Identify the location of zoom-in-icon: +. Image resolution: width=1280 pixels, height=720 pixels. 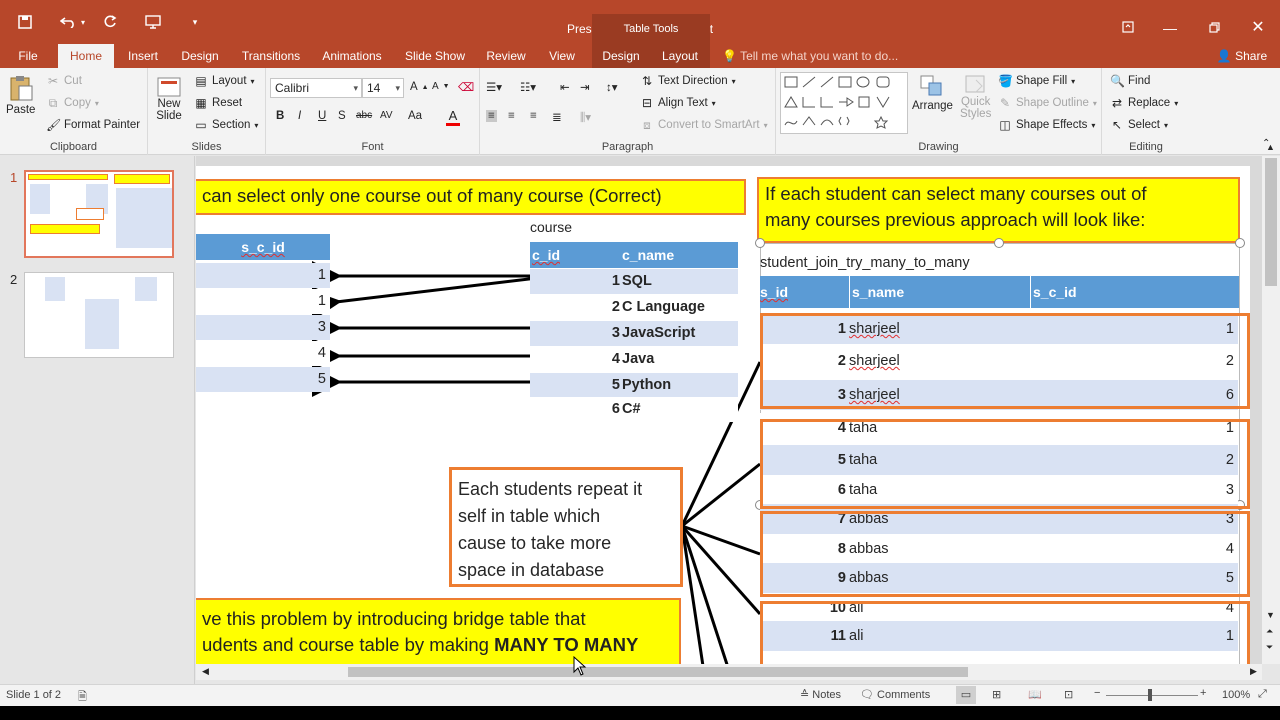
(1203, 693).